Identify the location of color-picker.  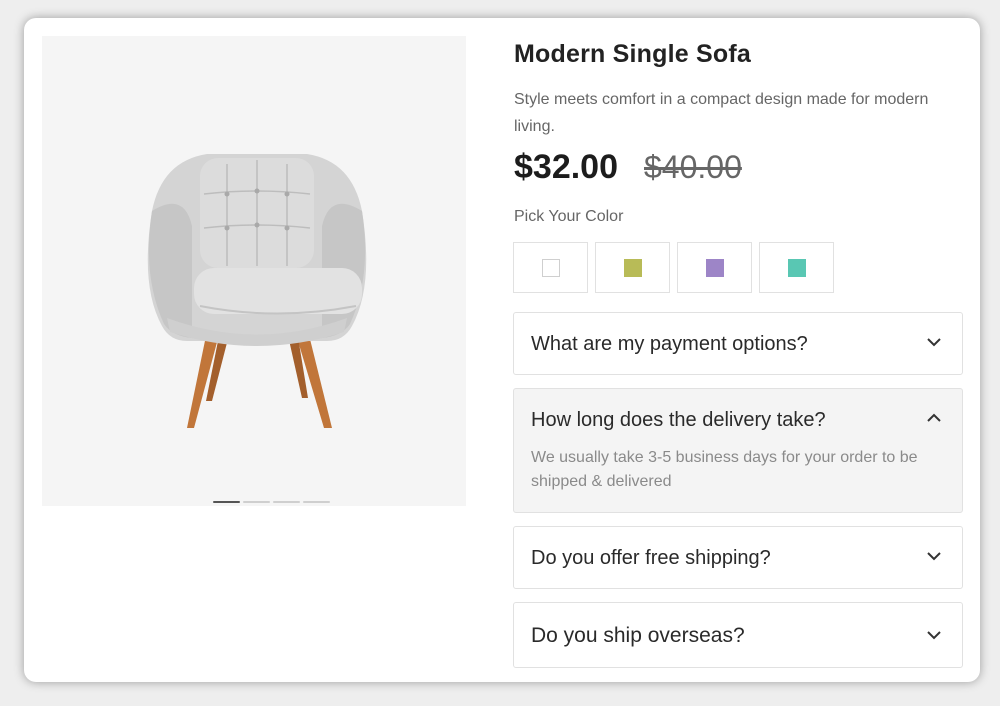
(673, 267).